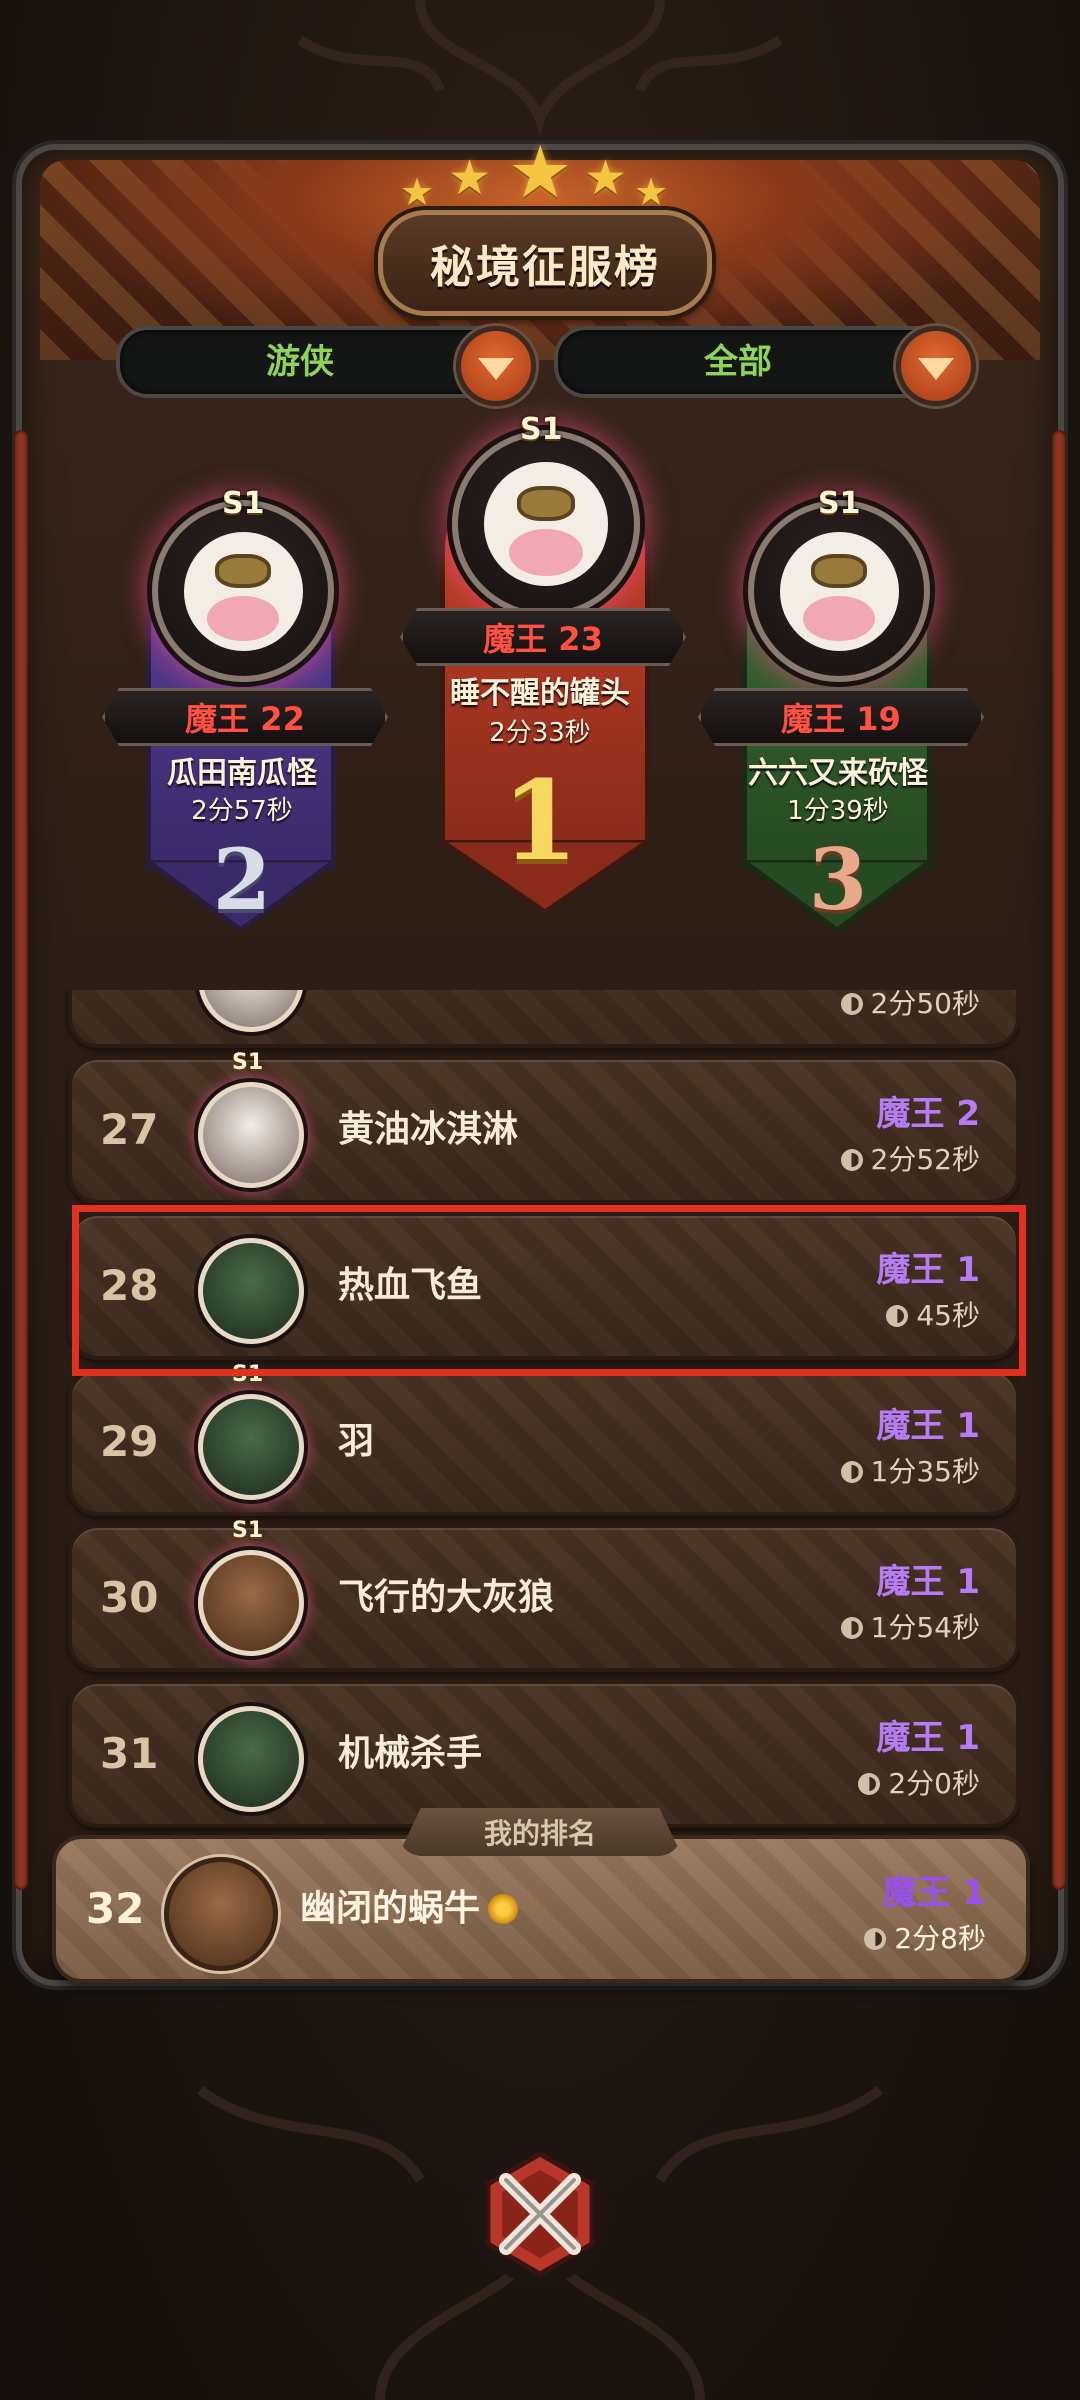 The image size is (1080, 2400). I want to click on table-row: 31 机械杀手 魔王 1 2分0秒, so click(544, 1754).